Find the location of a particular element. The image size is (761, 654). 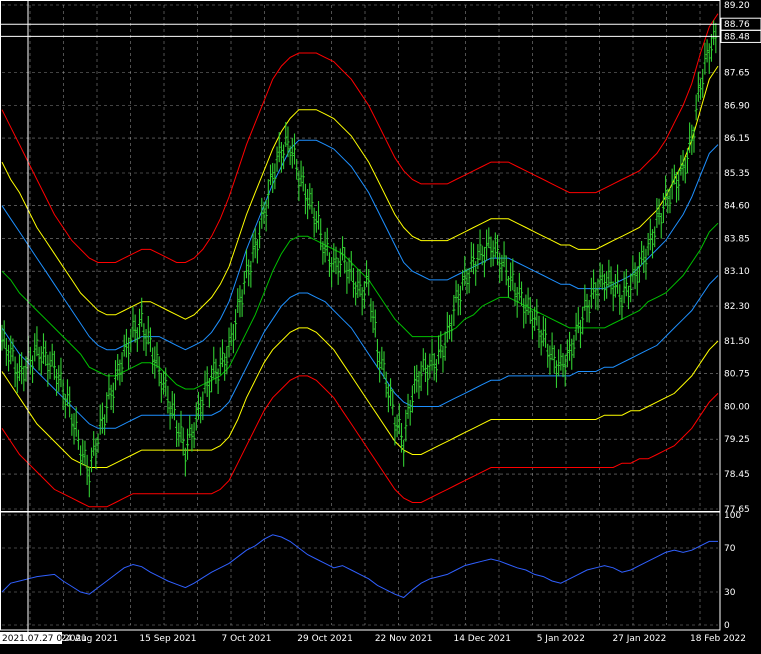

indicator-tick-label: 70 is located at coordinates (730, 549).